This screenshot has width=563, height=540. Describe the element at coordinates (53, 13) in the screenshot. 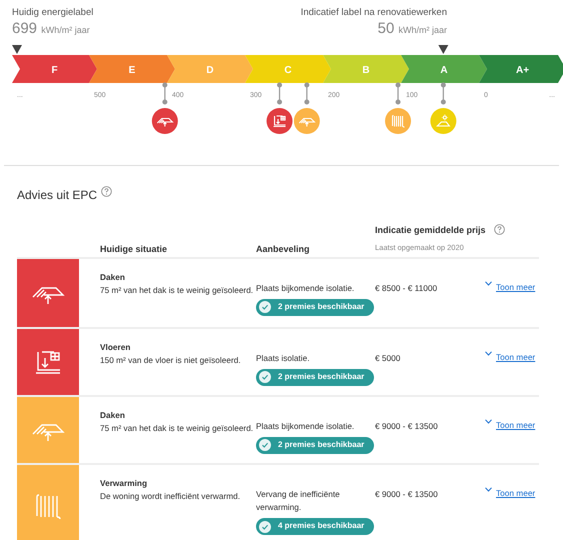

I see `label-caption: Huidig energielabel` at that location.